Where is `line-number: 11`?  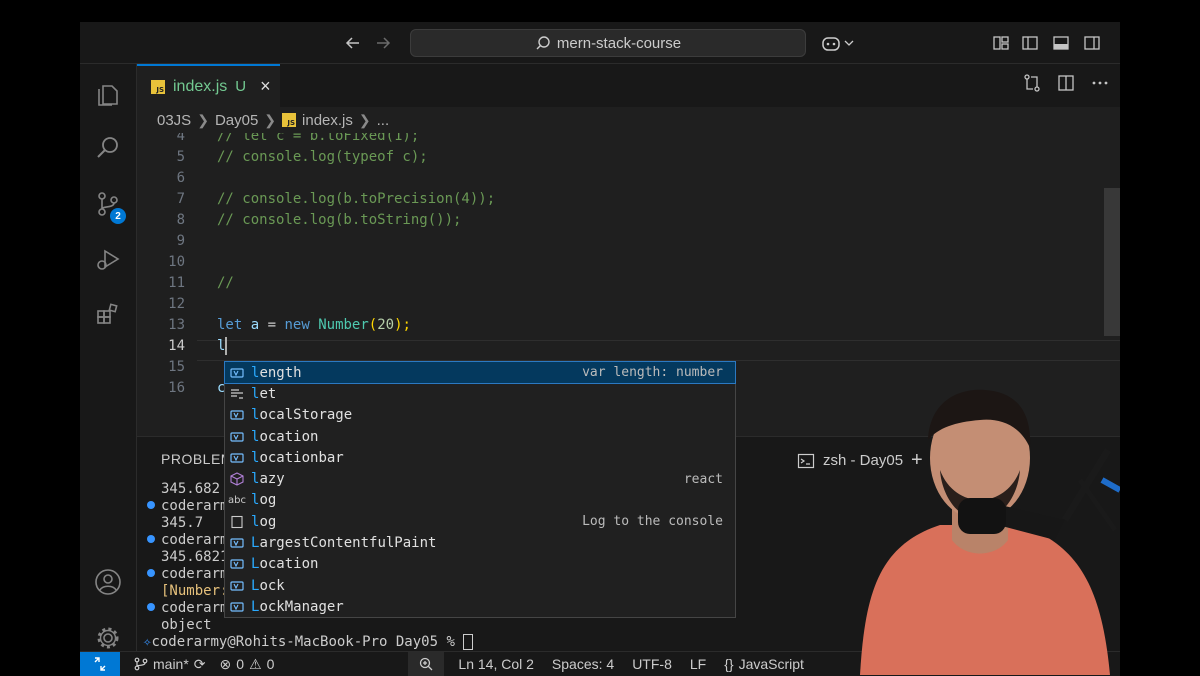
line-number: 11 is located at coordinates (176, 283).